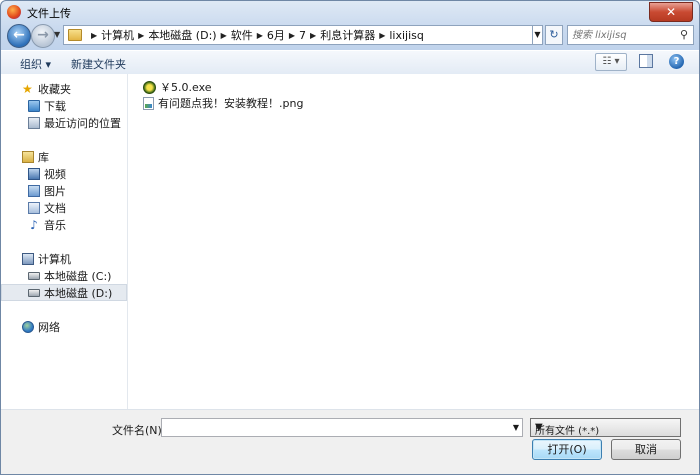  I want to click on nav-item-recent-places: 最近访问的位置, so click(64, 122).